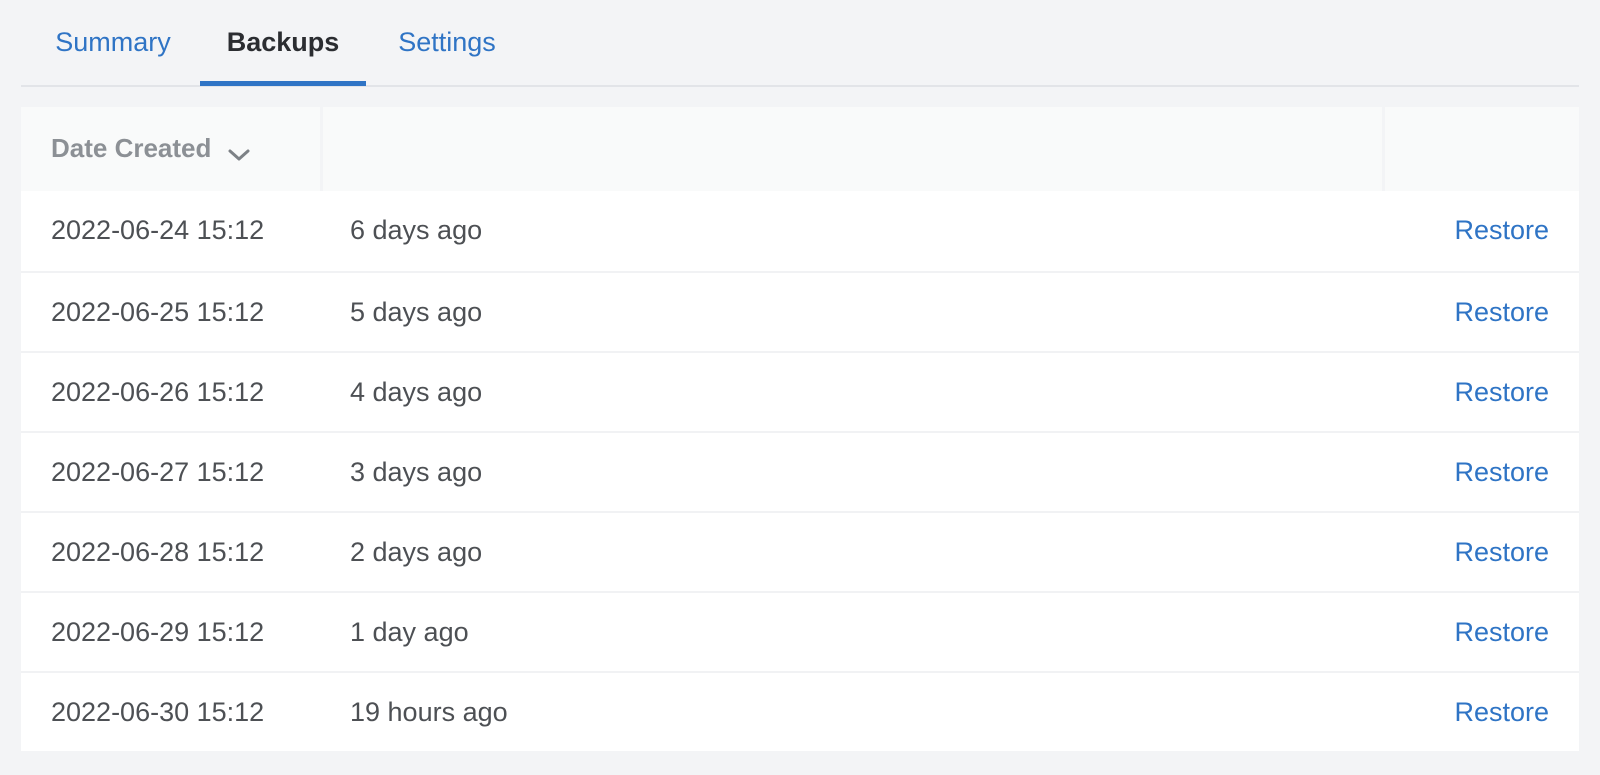  Describe the element at coordinates (800, 391) in the screenshot. I see `table-row: 2022-06-26 15:12 4 days ago Restore` at that location.